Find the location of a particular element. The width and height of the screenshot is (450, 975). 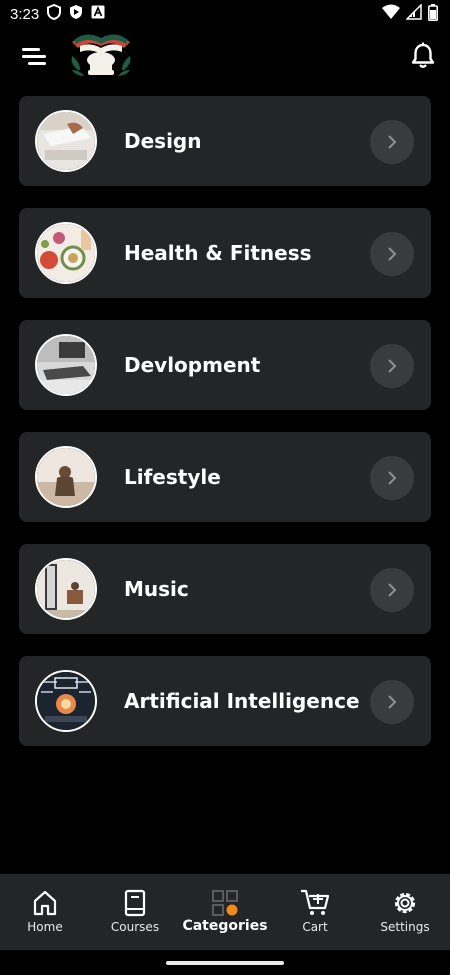

devlopment-thumbnail is located at coordinates (66, 365).